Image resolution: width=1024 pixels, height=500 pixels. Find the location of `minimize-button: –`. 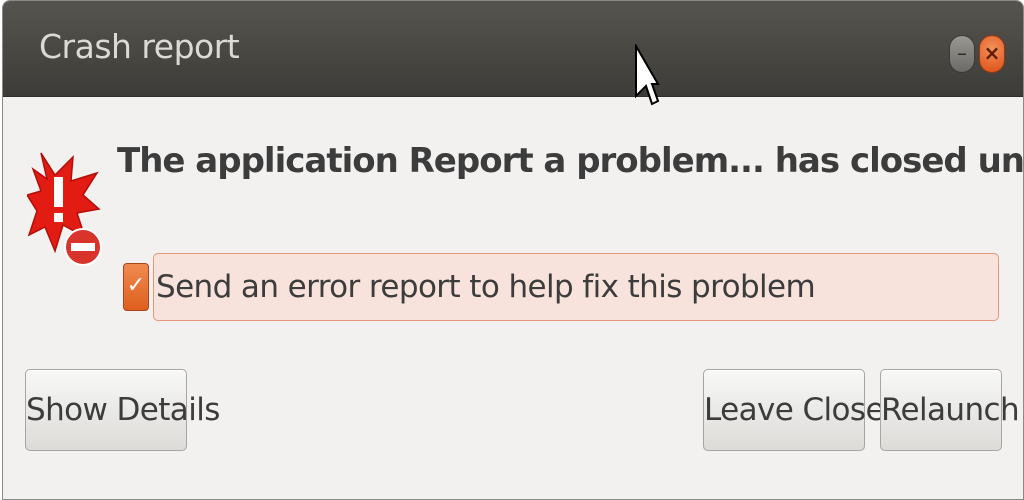

minimize-button: – is located at coordinates (962, 54).